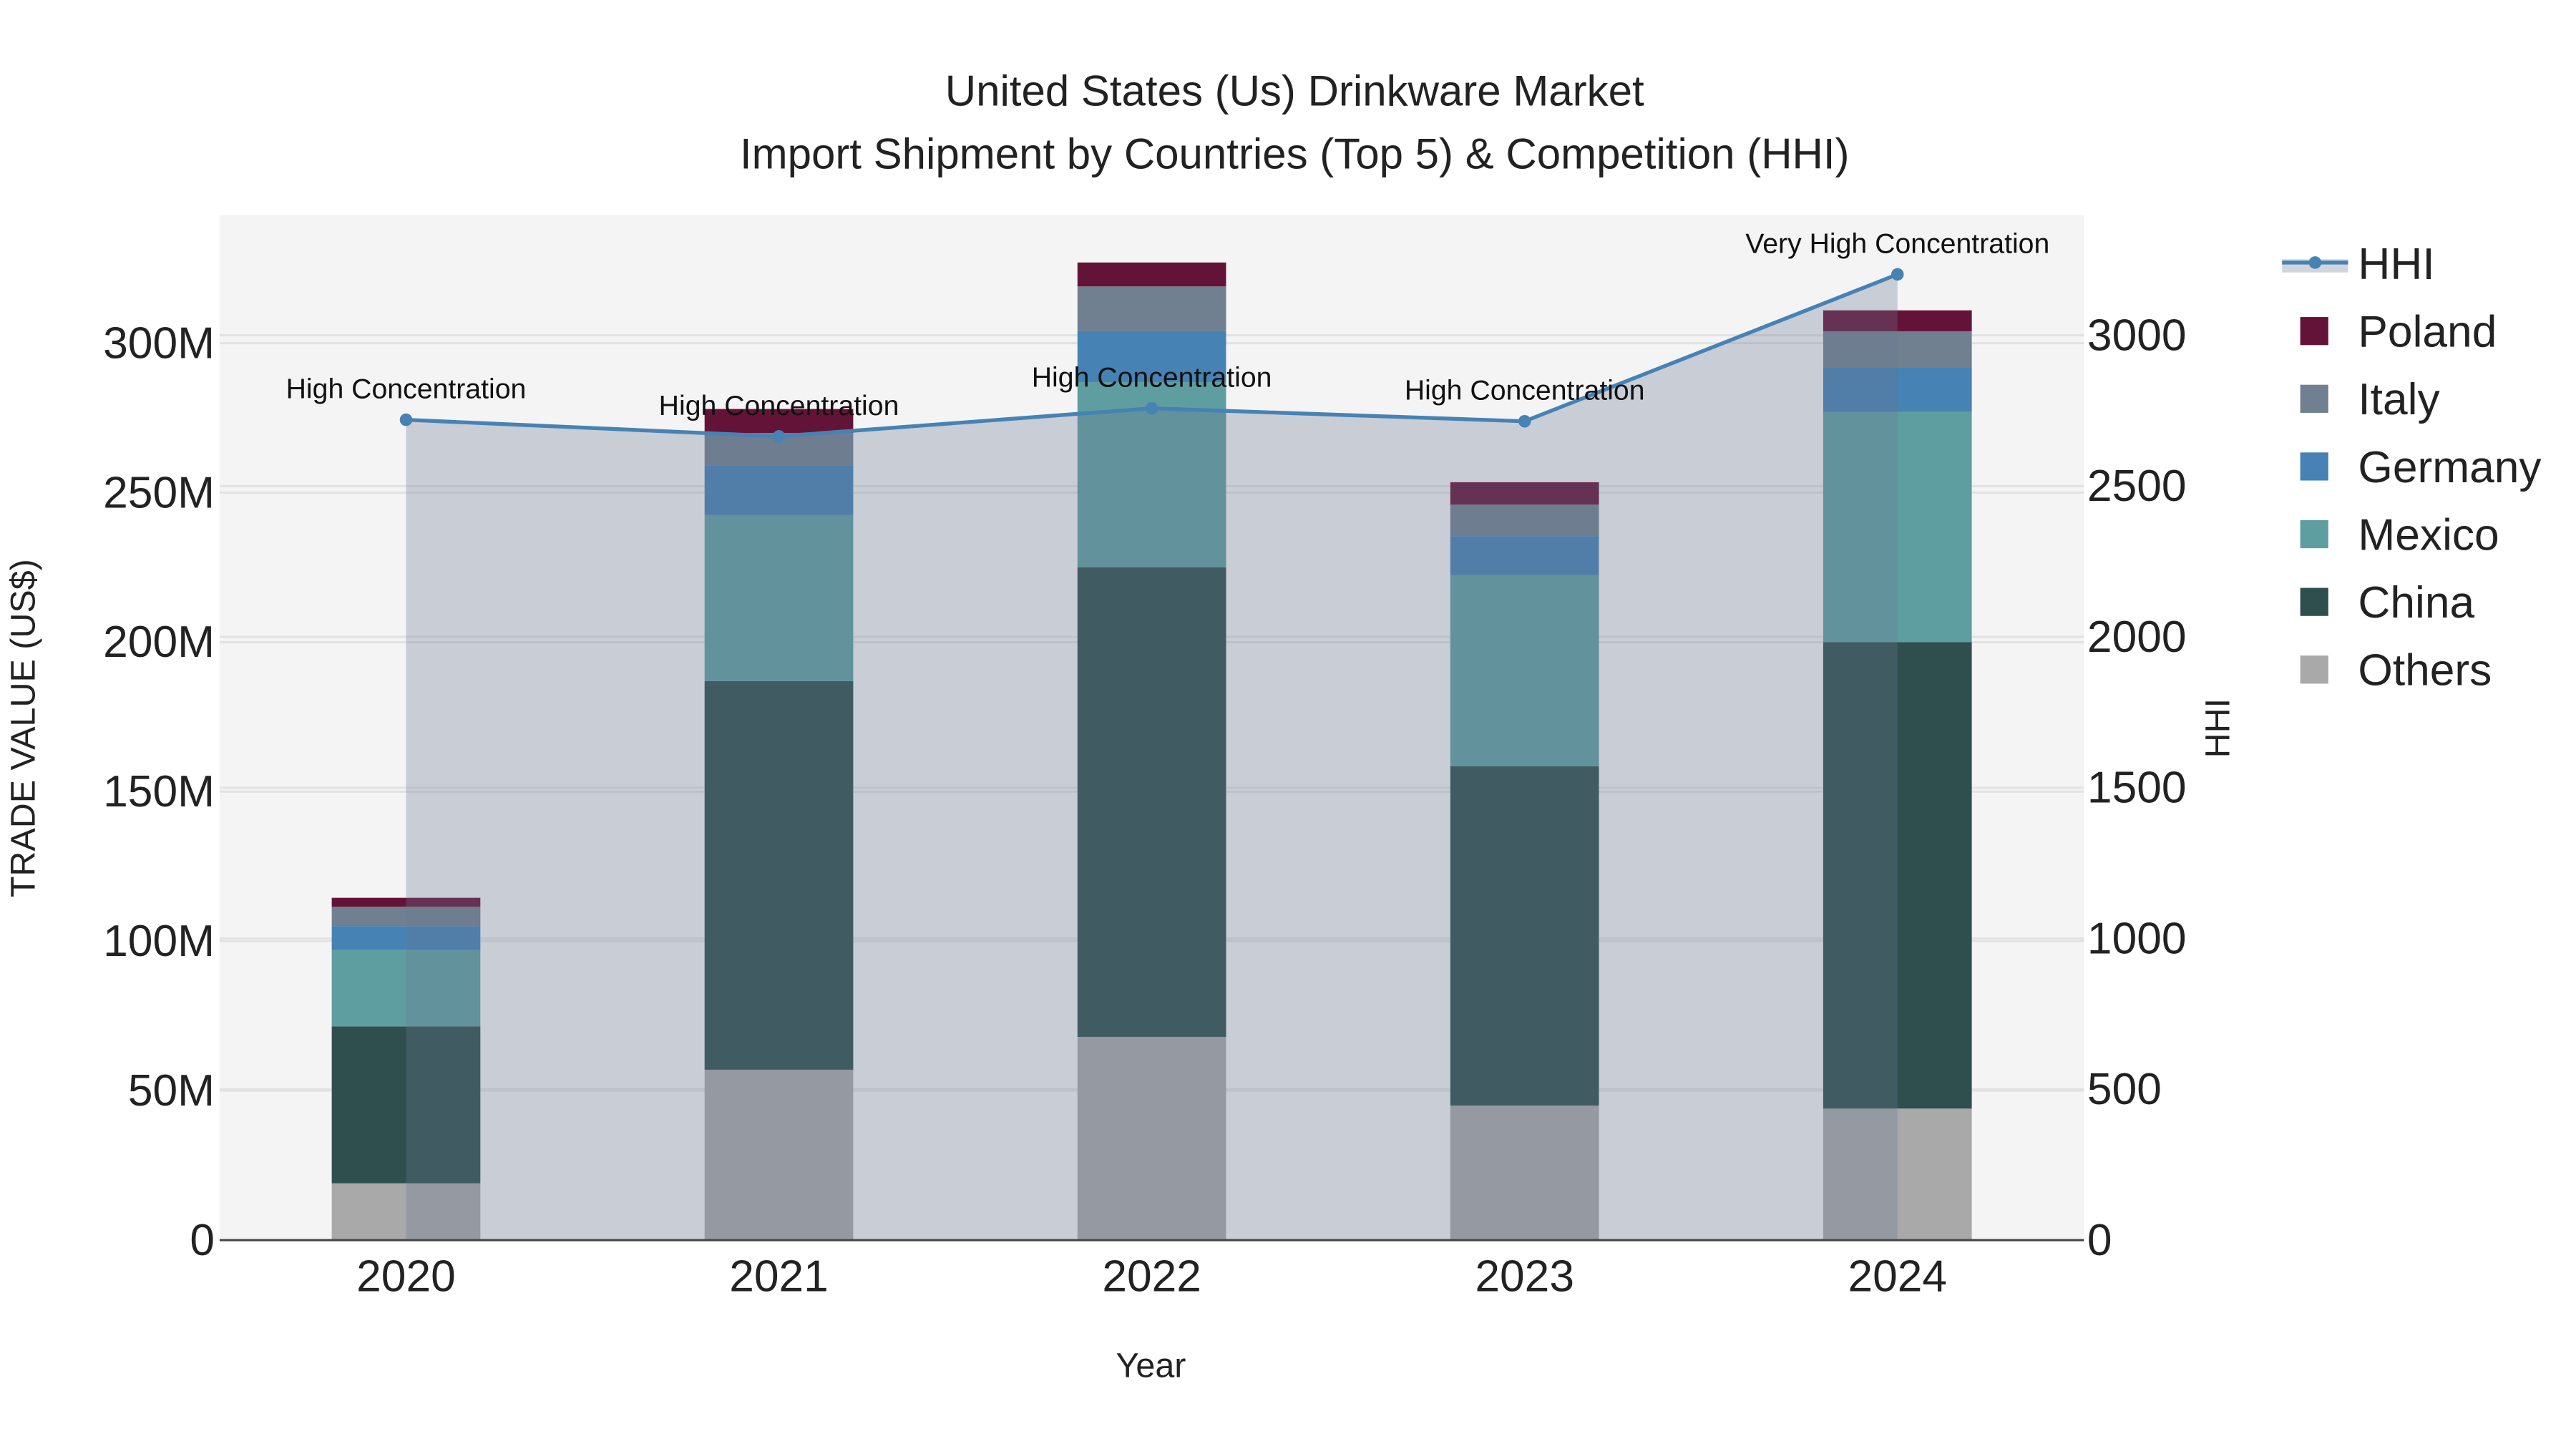 Image resolution: width=2576 pixels, height=1449 pixels. Describe the element at coordinates (1151, 1277) in the screenshot. I see `x-tick-label: 2022` at that location.